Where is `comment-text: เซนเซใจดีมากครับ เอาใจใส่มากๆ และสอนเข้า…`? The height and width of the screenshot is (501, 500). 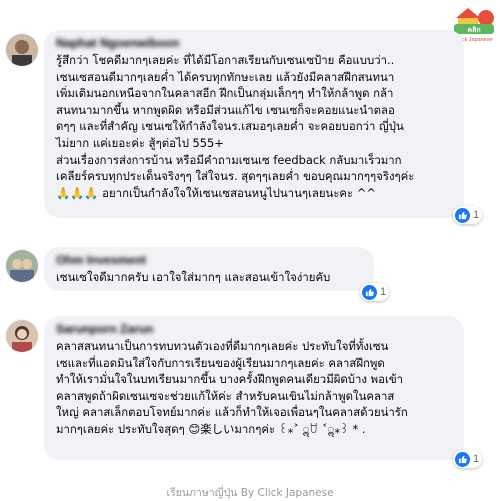 comment-text: เซนเซใจดีมากครับ เอาใจใส่มากๆ และสอนเข้า… is located at coordinates (193, 277).